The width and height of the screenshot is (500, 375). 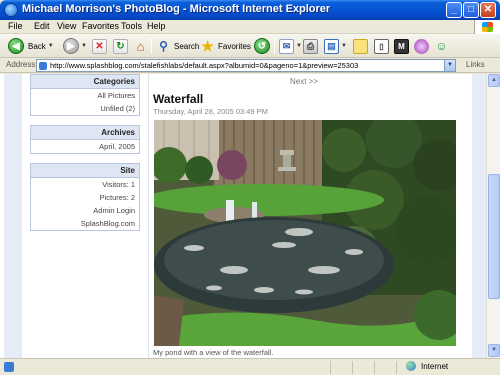 I want to click on media-icon: M, so click(x=401, y=46).